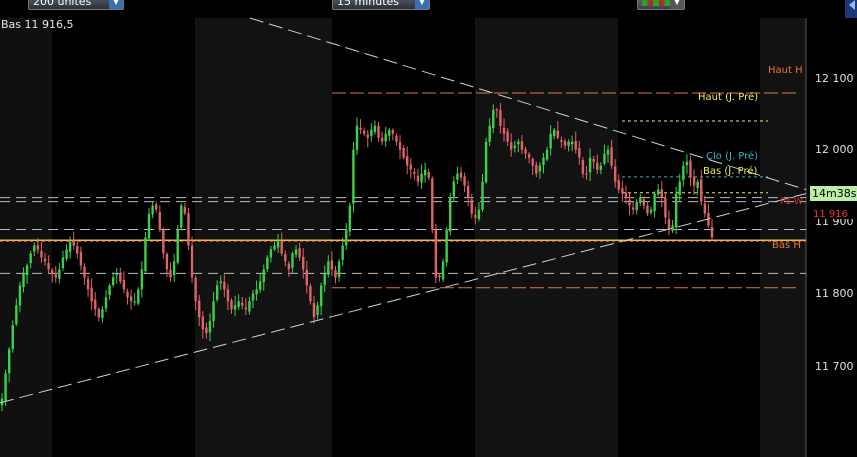  What do you see at coordinates (730, 171) in the screenshot?
I see `bas-prev-label: Bas (J. Pré)` at bounding box center [730, 171].